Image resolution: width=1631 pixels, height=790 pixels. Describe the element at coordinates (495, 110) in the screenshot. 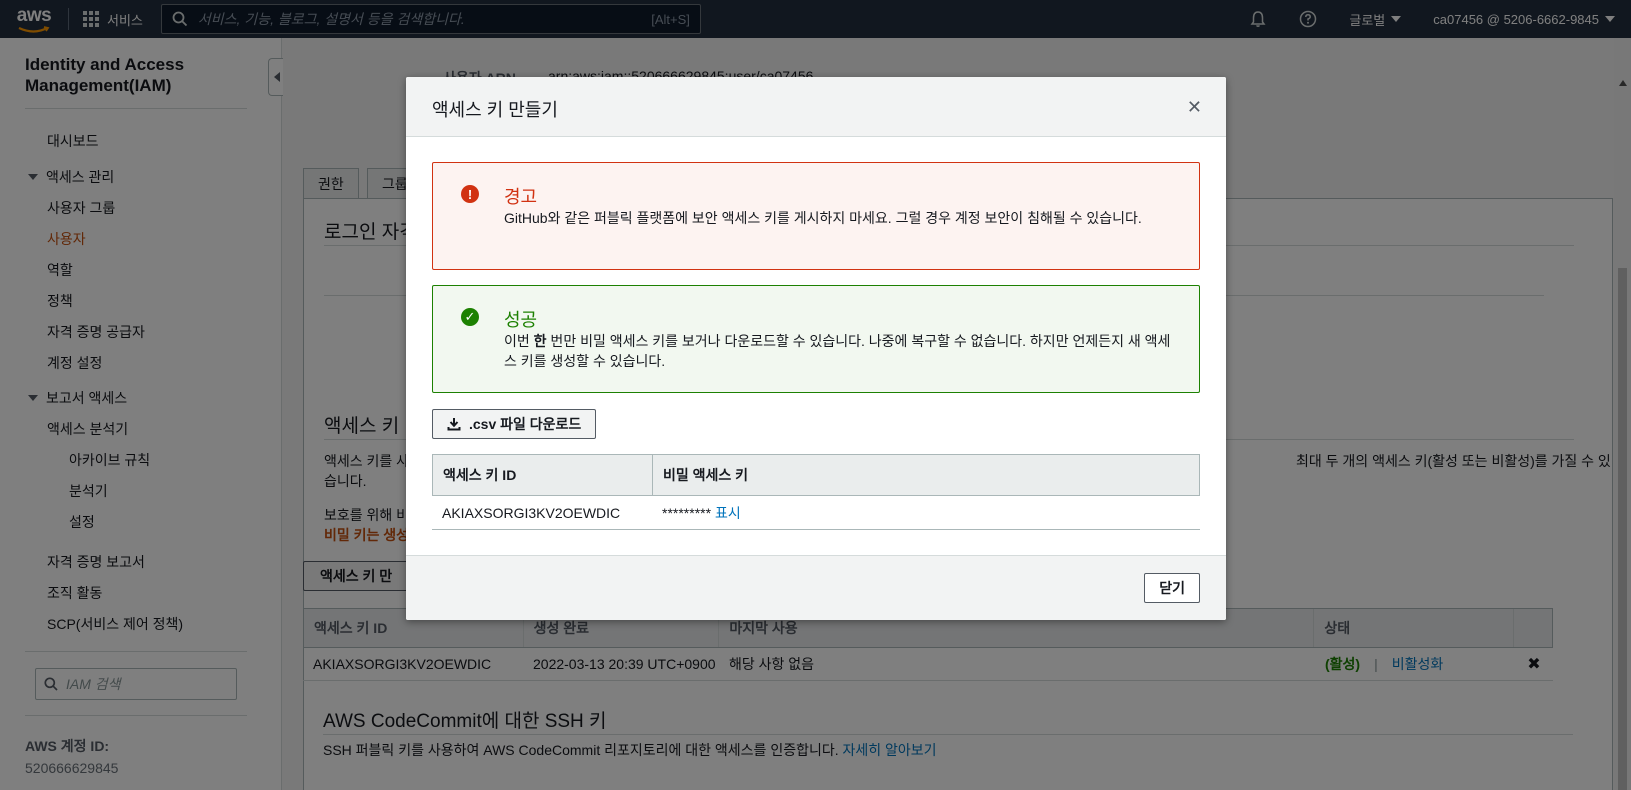

I see `dialog-title: 액세스 키 만들기` at that location.